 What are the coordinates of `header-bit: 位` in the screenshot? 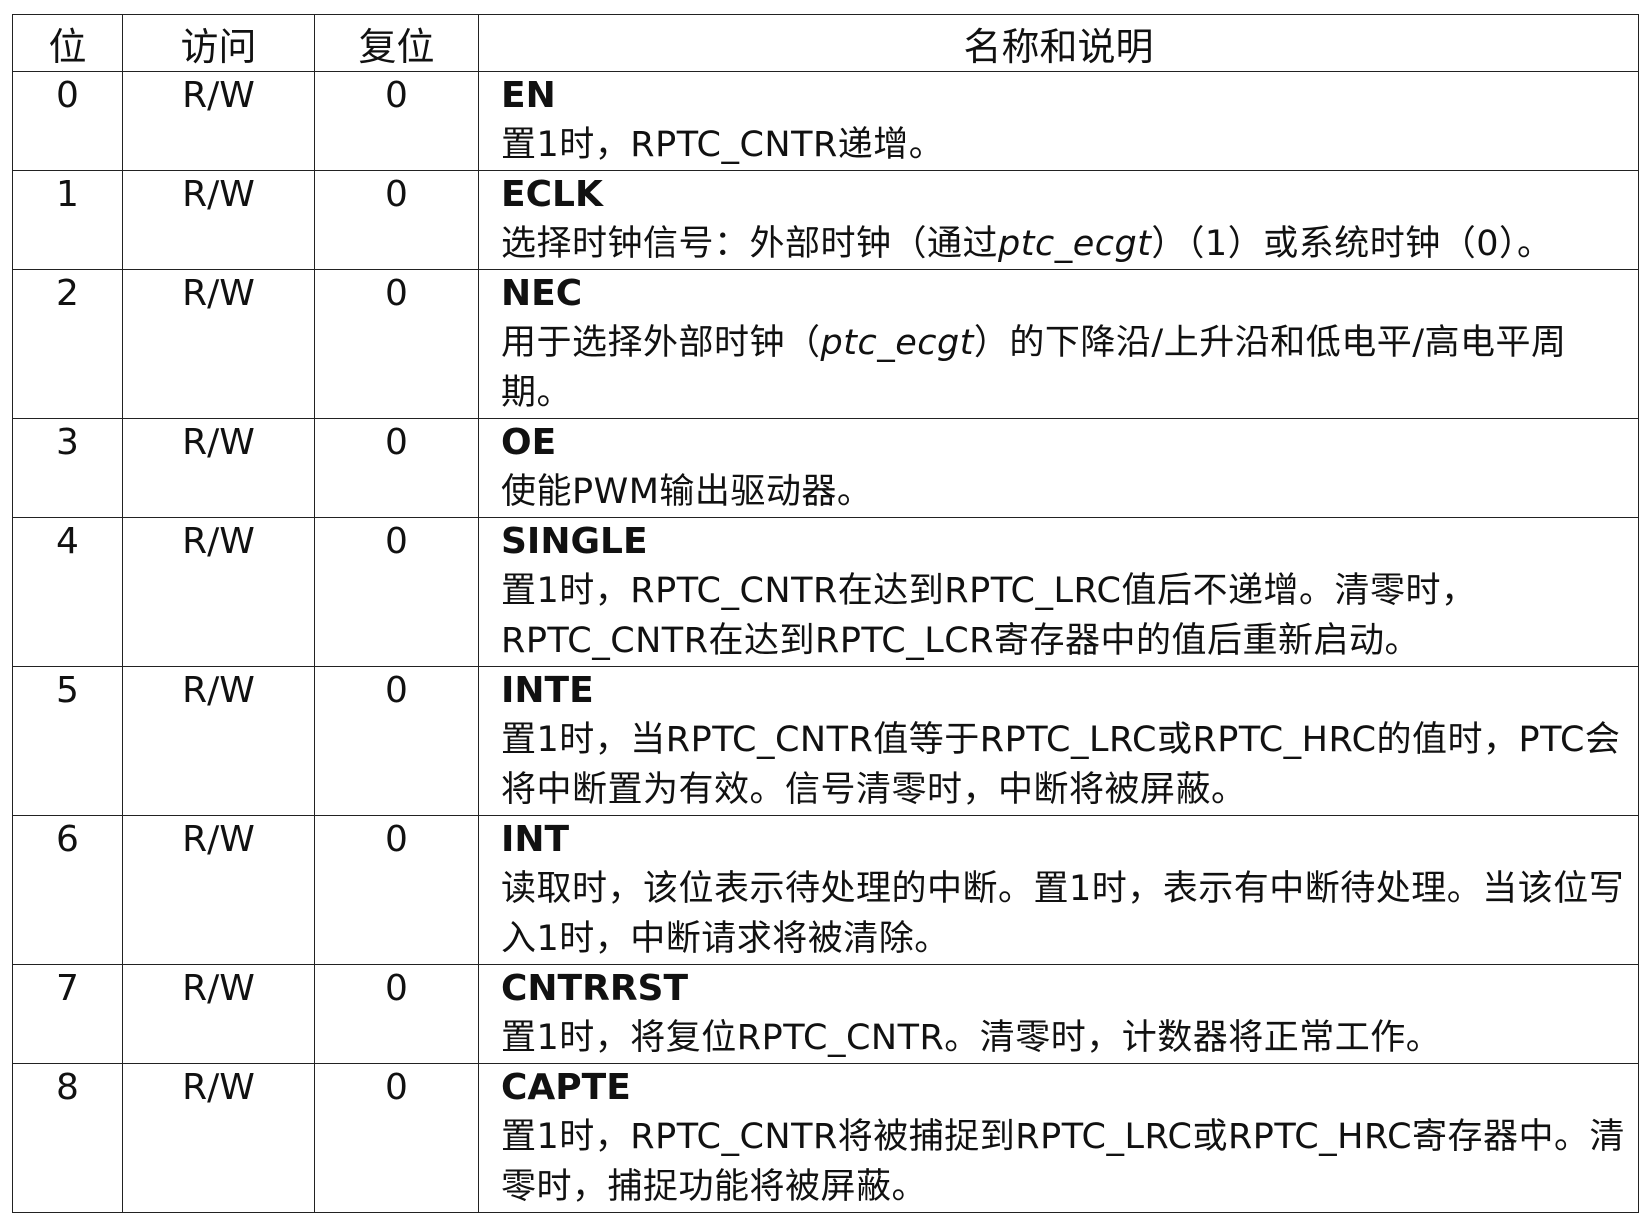 It's located at (67, 43).